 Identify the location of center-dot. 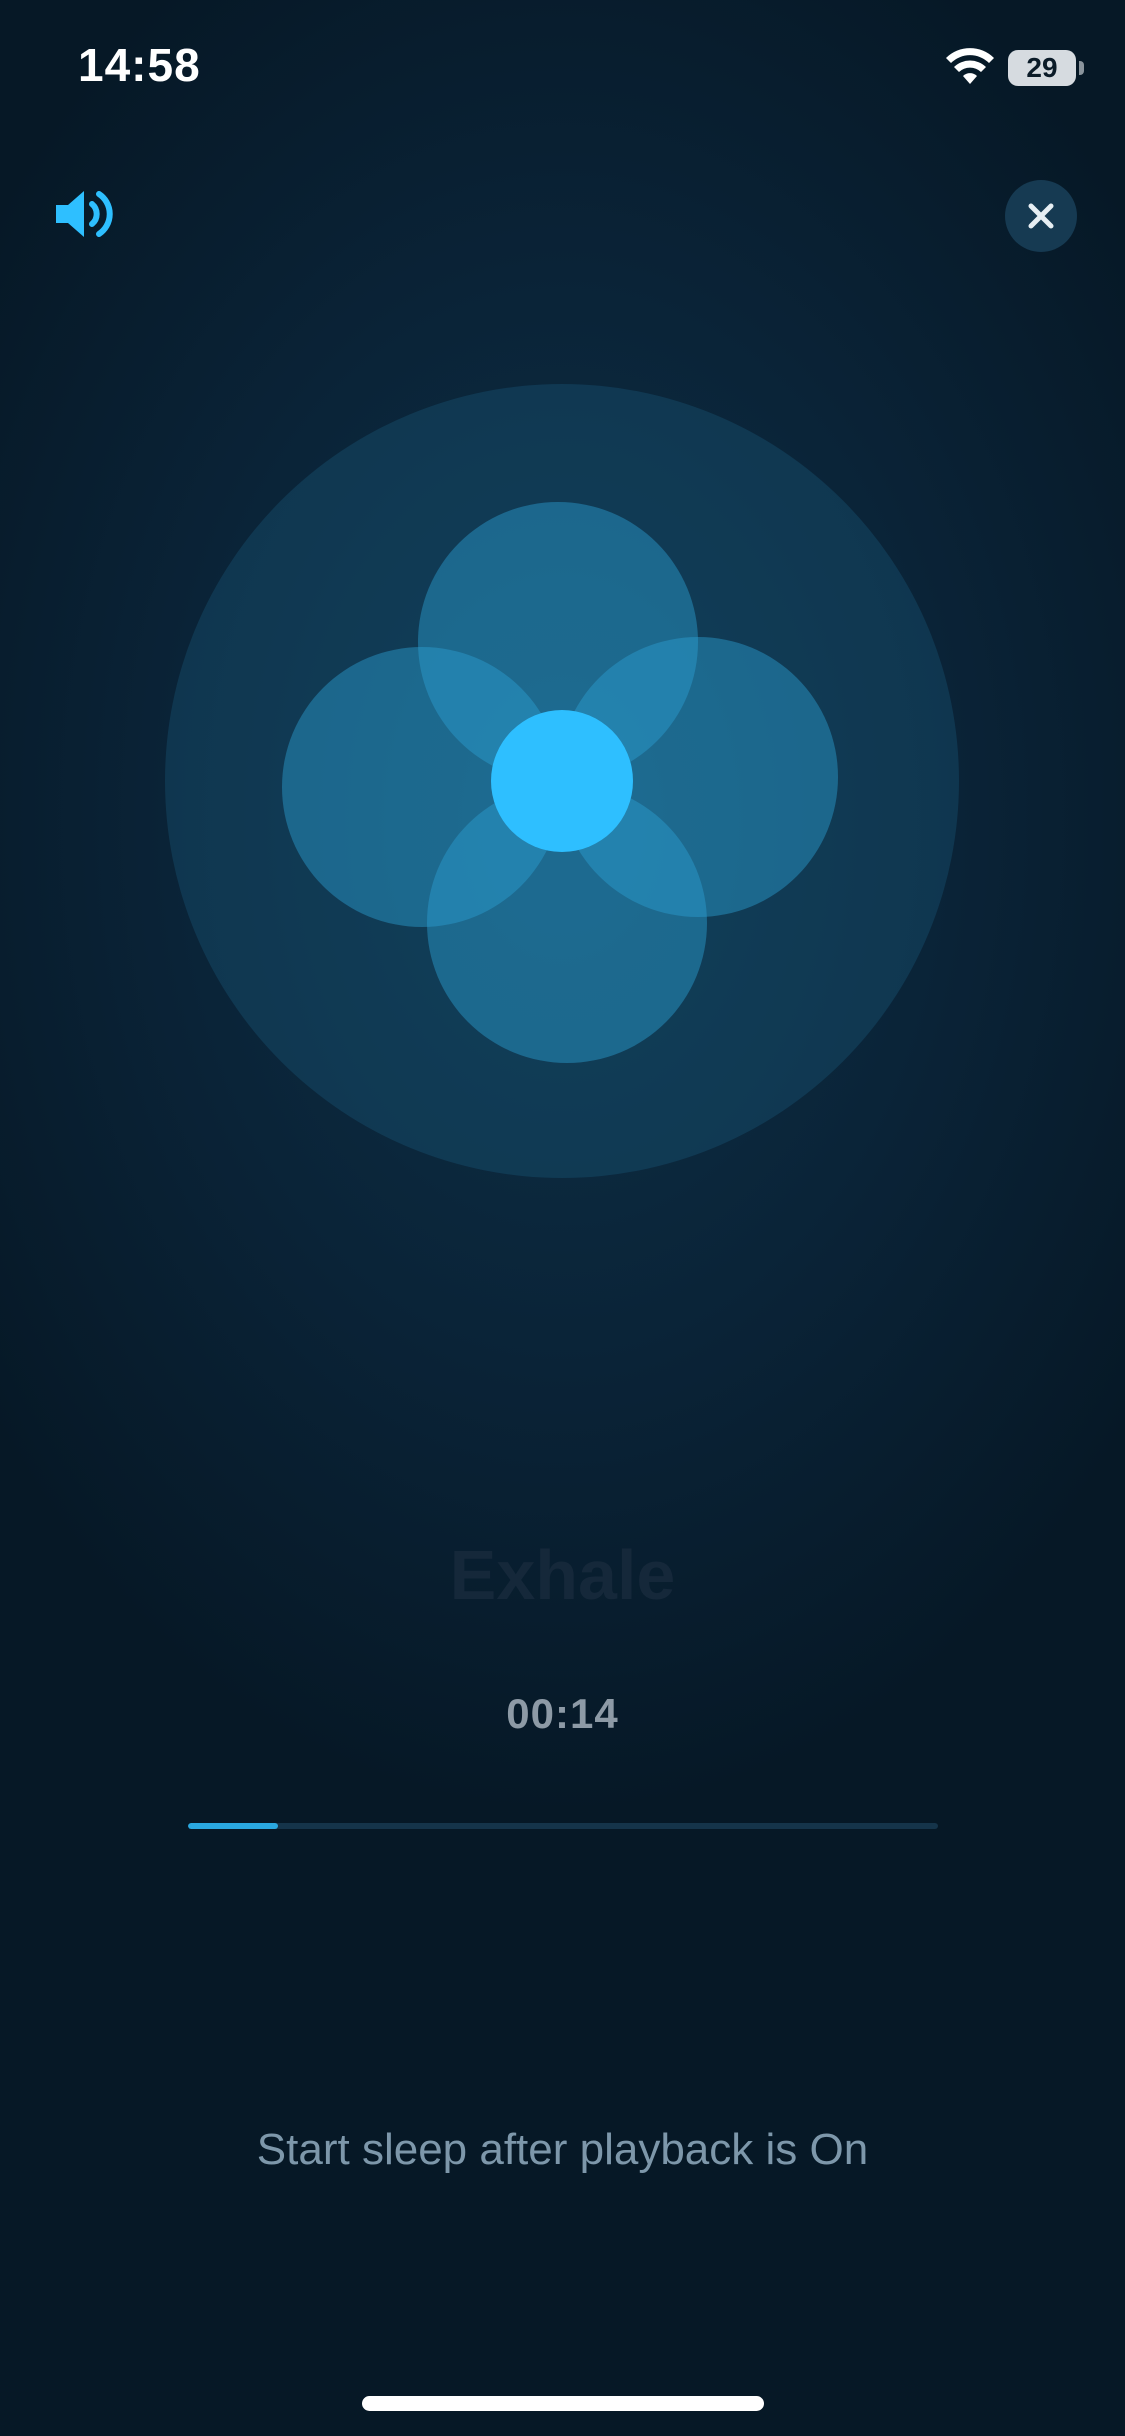
(562, 781).